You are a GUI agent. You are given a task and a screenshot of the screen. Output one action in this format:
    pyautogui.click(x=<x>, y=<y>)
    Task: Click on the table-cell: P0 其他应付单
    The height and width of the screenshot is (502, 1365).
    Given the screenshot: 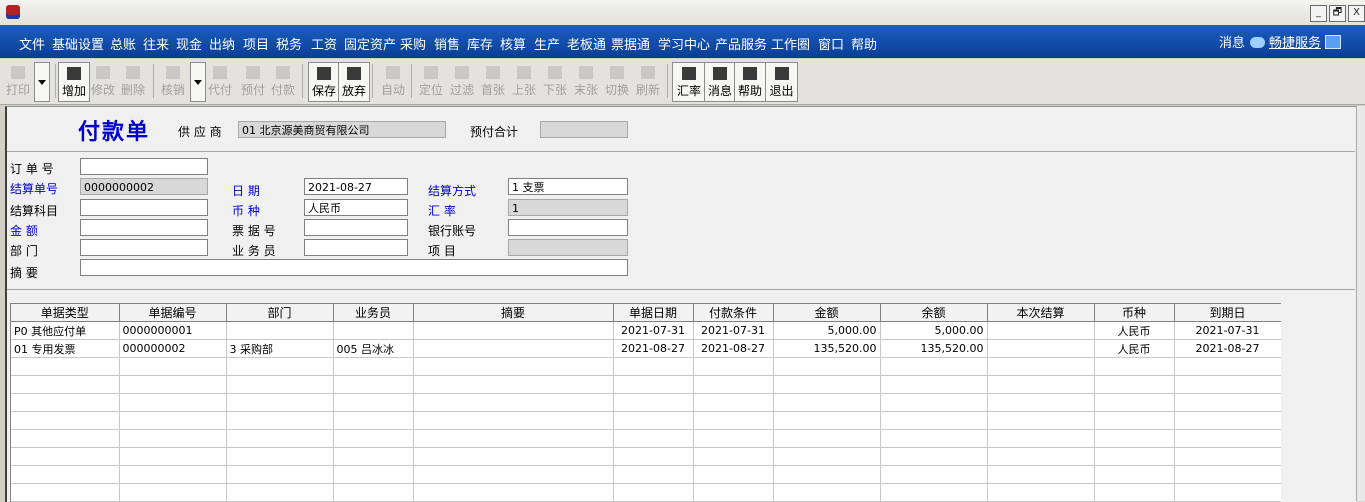 What is the action you would take?
    pyautogui.click(x=65, y=330)
    